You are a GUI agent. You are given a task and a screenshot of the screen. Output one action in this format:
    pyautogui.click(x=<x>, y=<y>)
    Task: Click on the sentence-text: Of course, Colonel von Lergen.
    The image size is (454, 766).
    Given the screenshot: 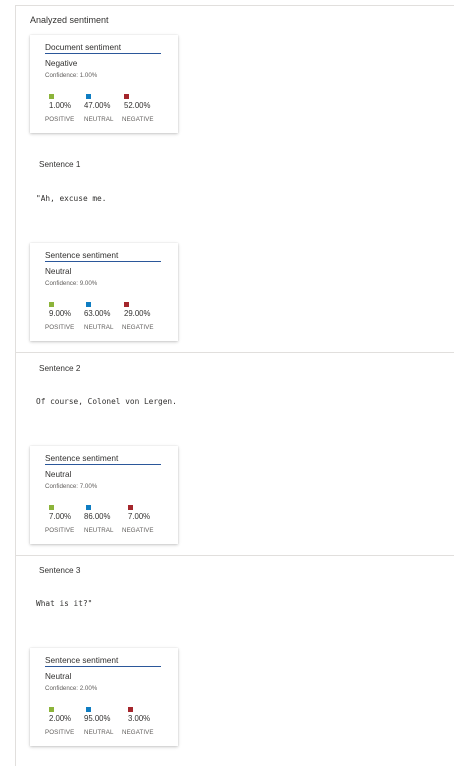 What is the action you would take?
    pyautogui.click(x=106, y=401)
    